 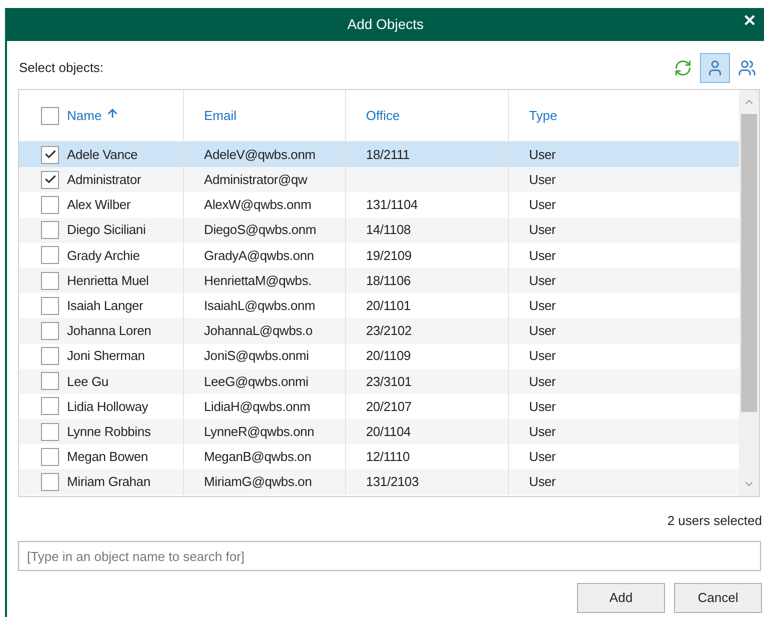 I want to click on table-cell-text: Alex Wilber, so click(x=99, y=205).